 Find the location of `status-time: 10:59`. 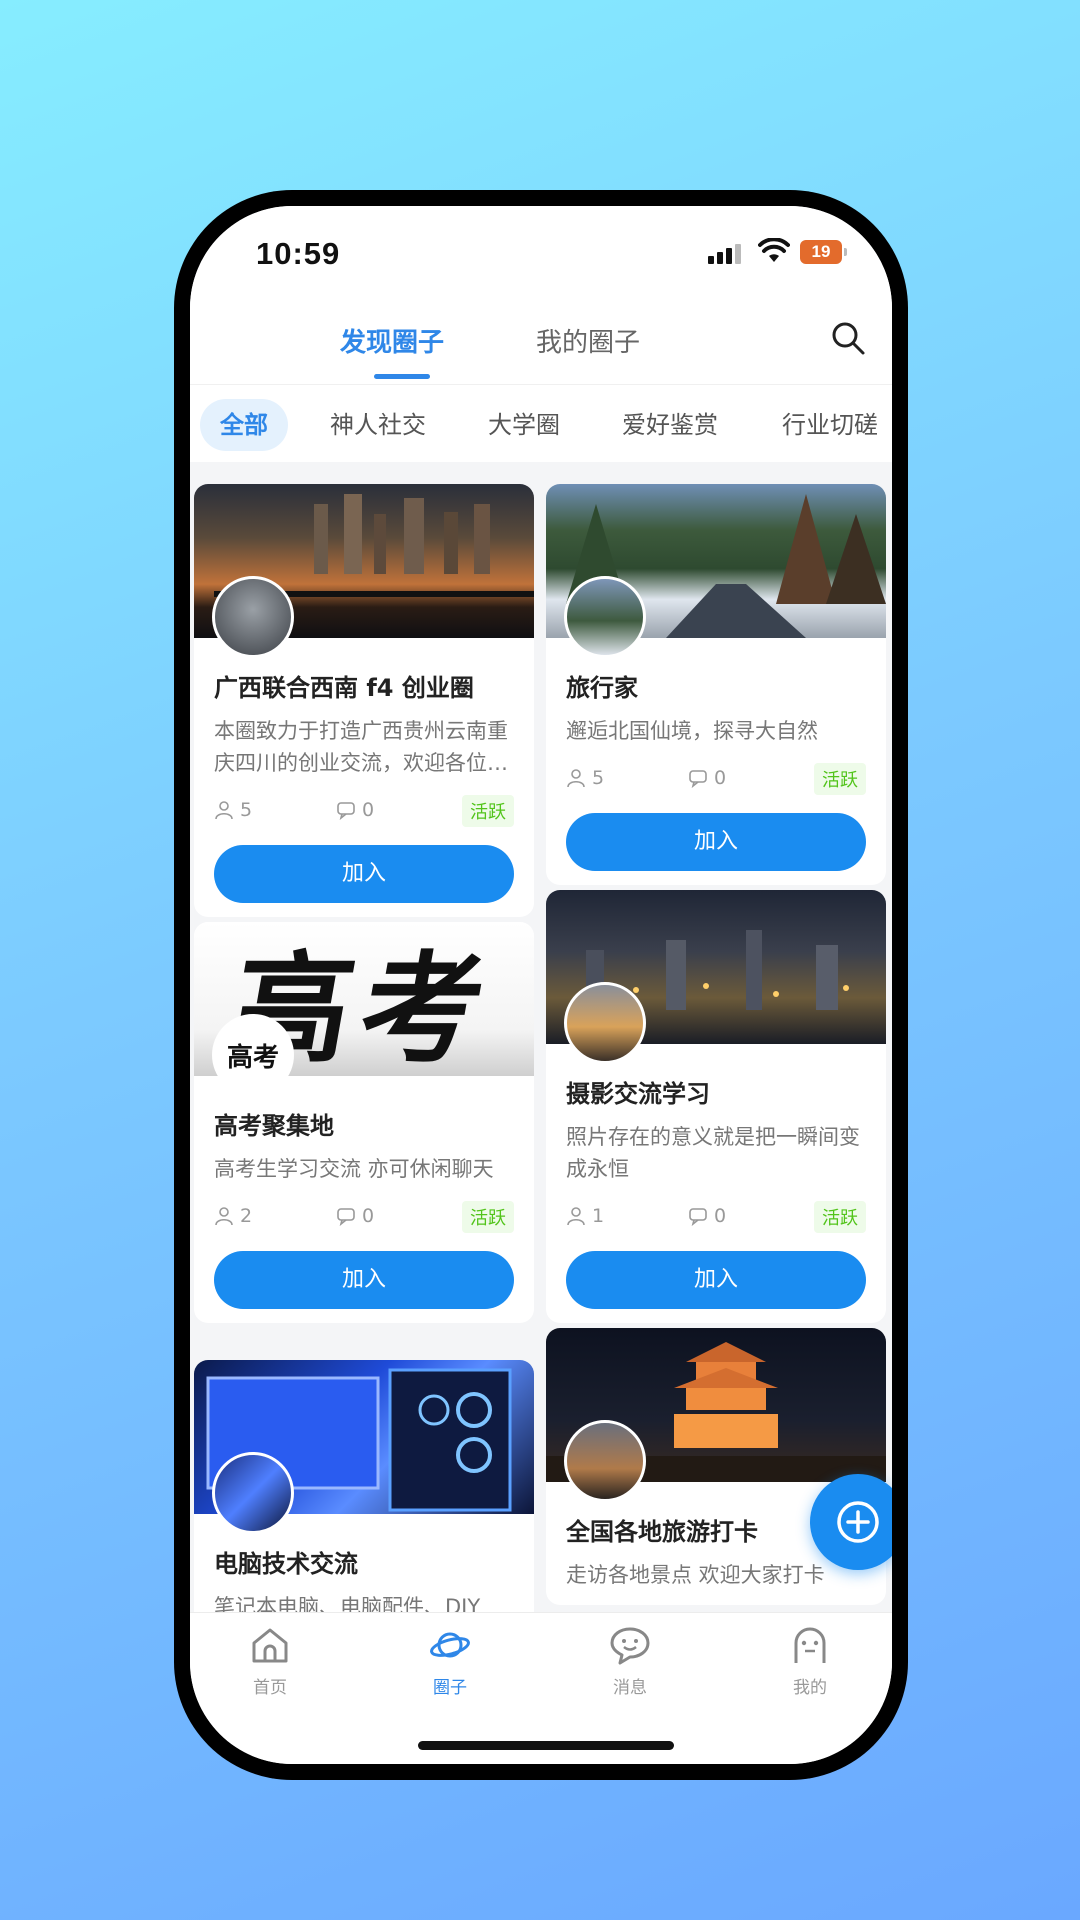

status-time: 10:59 is located at coordinates (298, 253).